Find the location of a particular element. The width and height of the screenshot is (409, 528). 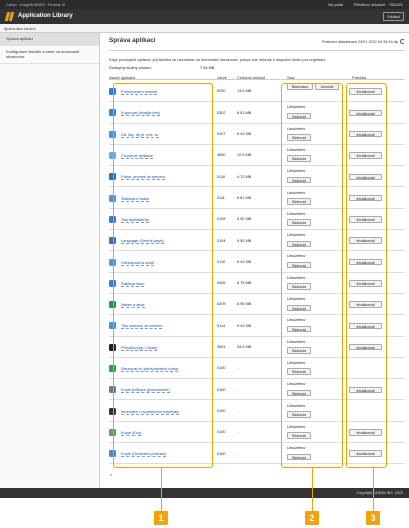

sidebar-item-app-management: Správa aplikací is located at coordinates (49, 39).